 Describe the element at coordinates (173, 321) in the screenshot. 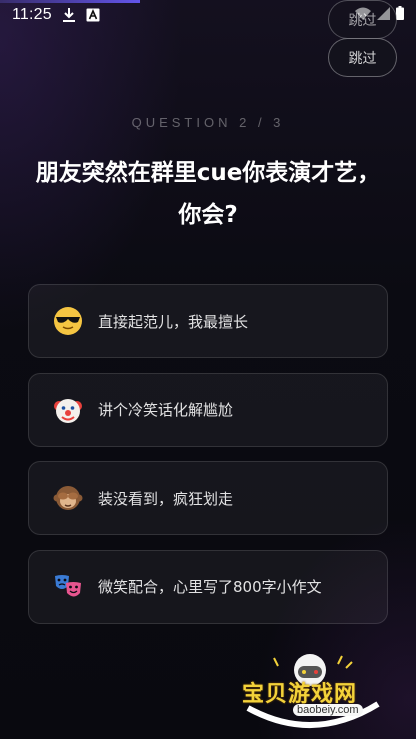

I see `option-label: 直接起范儿，我最擅长` at that location.